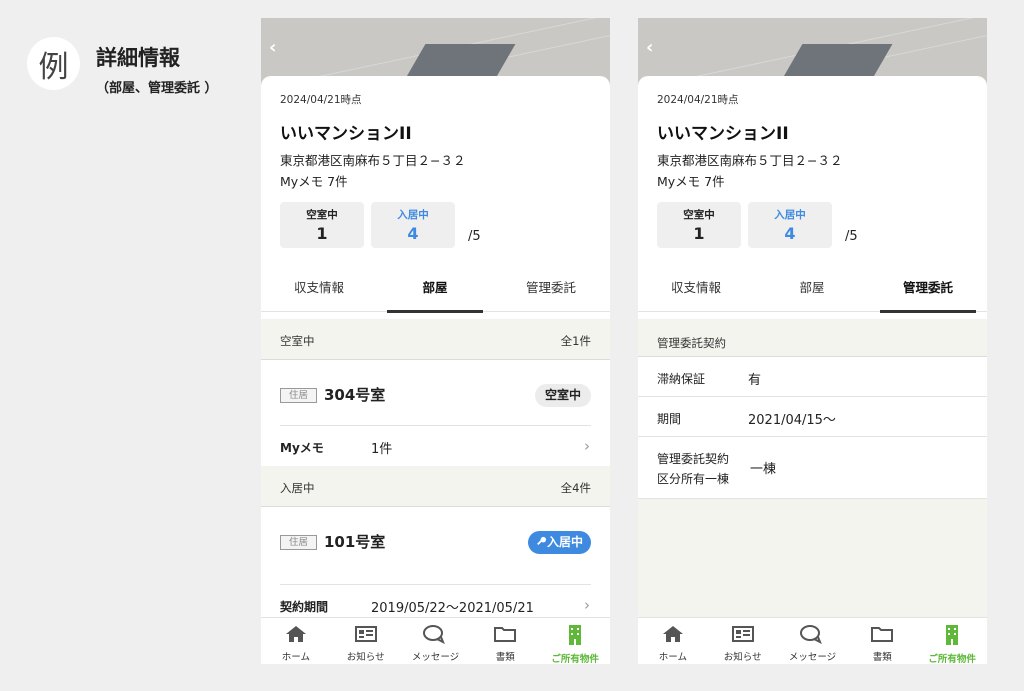 Image resolution: width=1024 pixels, height=691 pixels. What do you see at coordinates (382, 449) in the screenshot?
I see `memo-row-value: 1件` at bounding box center [382, 449].